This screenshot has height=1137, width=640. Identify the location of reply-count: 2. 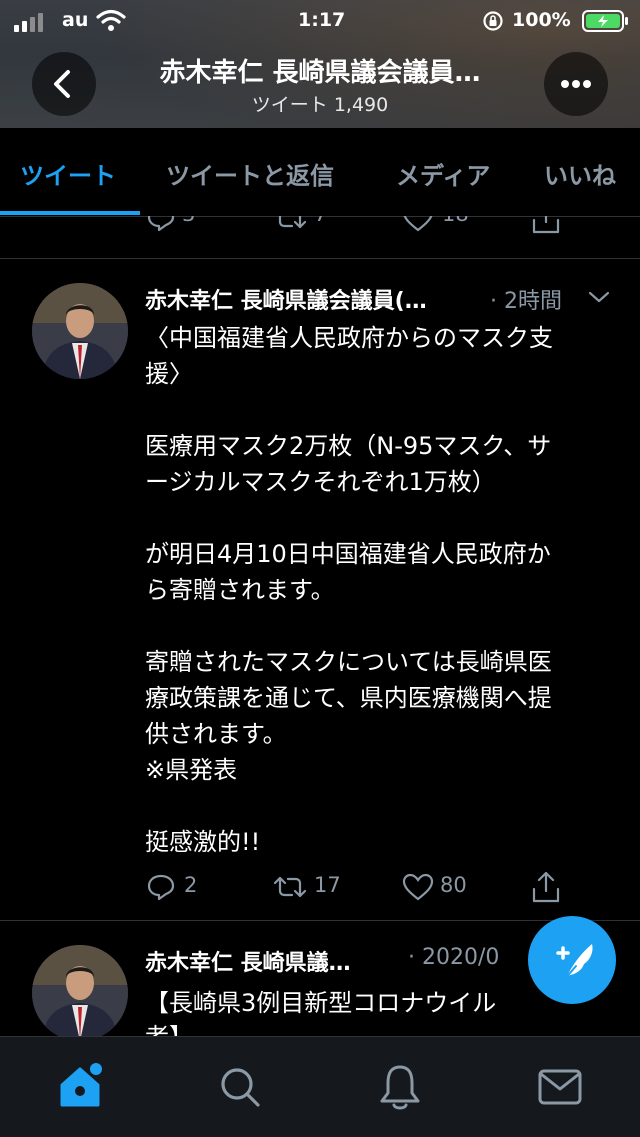
(191, 885).